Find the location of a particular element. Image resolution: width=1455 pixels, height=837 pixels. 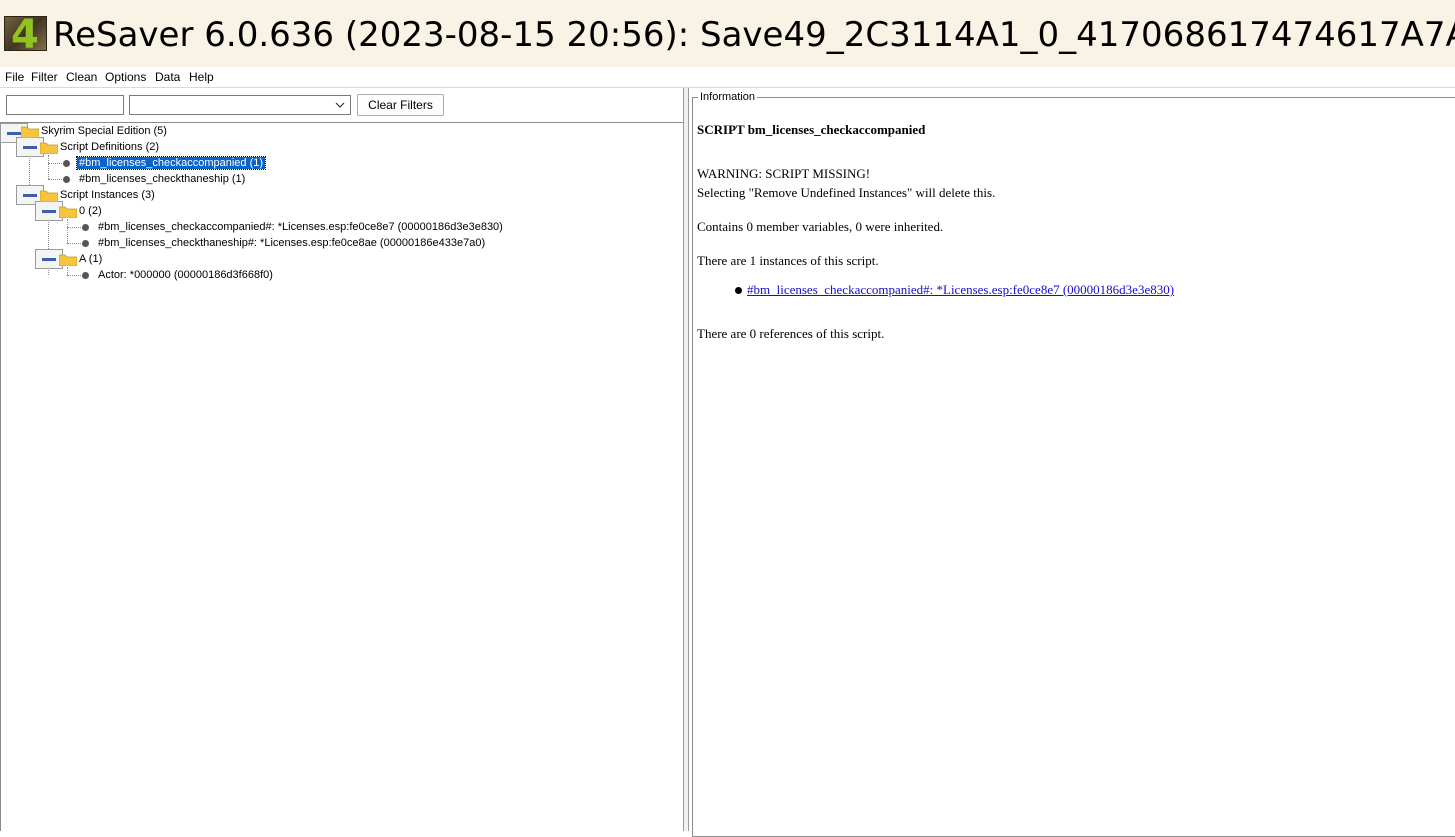

tree-node-label: Actor: *000000 (00000186d3f668f0) is located at coordinates (185, 275).